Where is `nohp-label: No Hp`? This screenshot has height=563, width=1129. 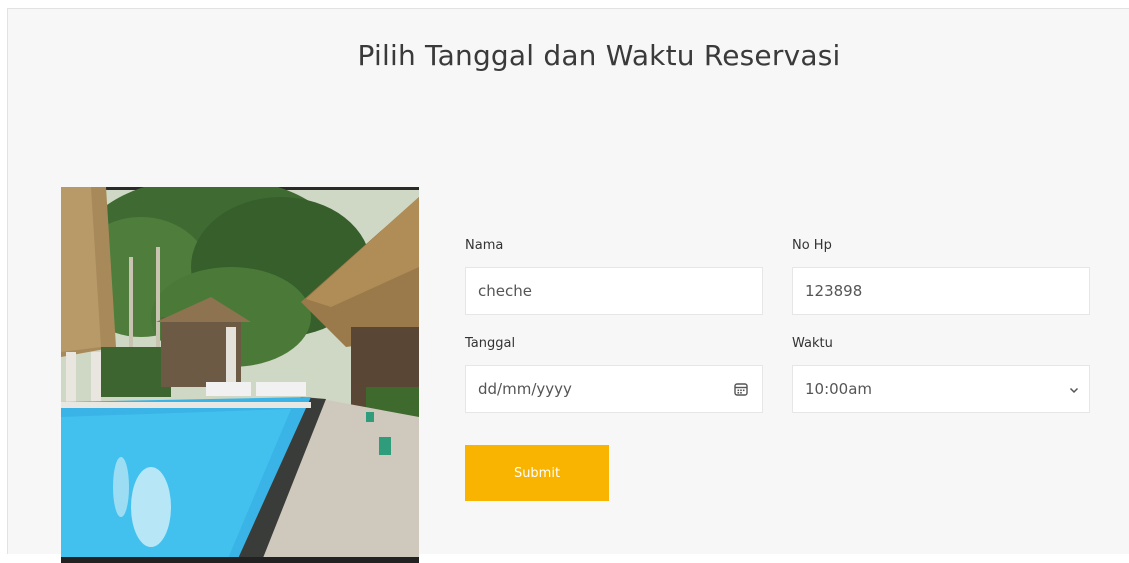
nohp-label: No Hp is located at coordinates (812, 245).